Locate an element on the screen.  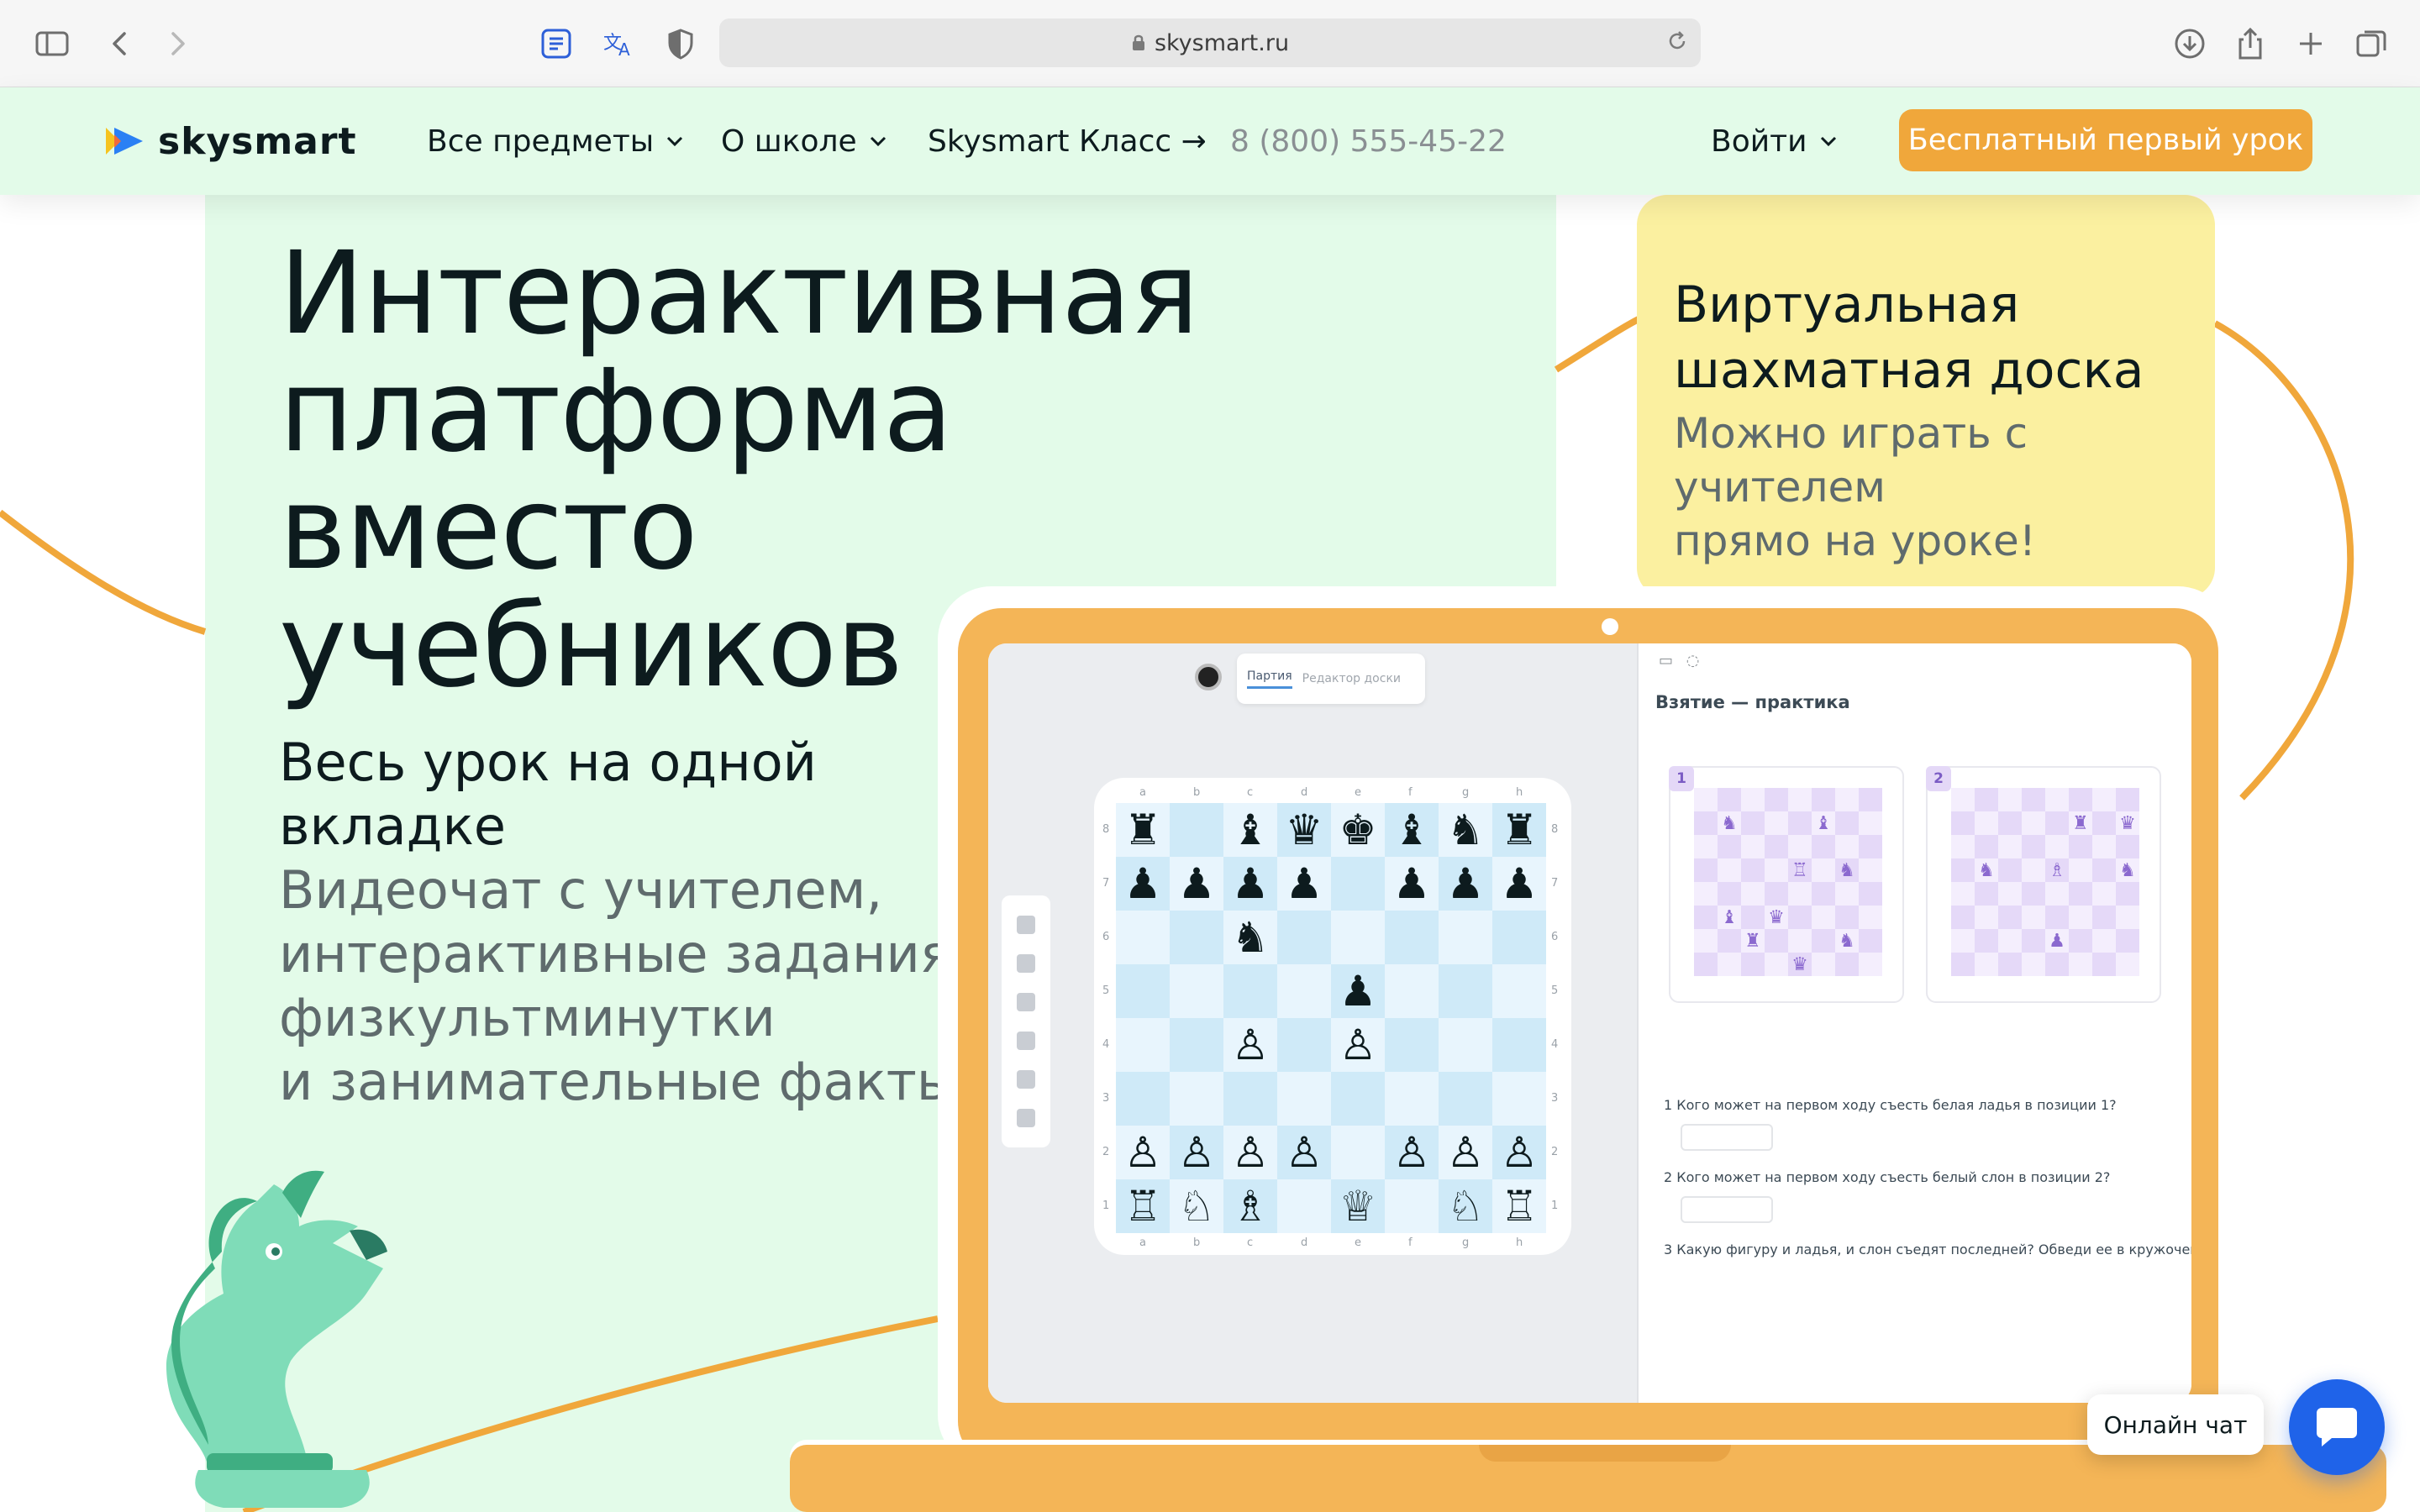
nav-all-subjects: Все предметы is located at coordinates (555, 141).